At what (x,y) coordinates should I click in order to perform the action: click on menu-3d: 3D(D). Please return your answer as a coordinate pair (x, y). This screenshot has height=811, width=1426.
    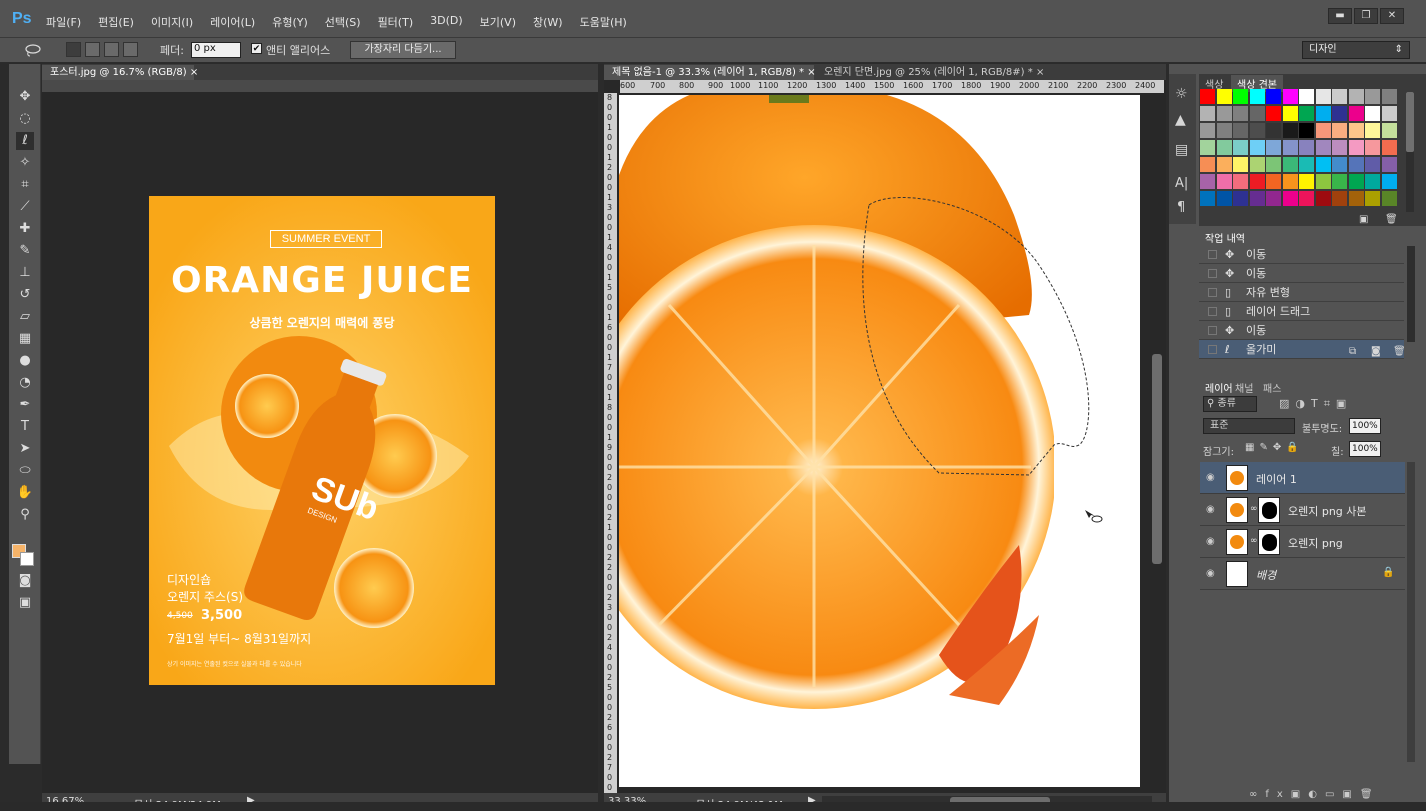
    Looking at the image, I should click on (446, 22).